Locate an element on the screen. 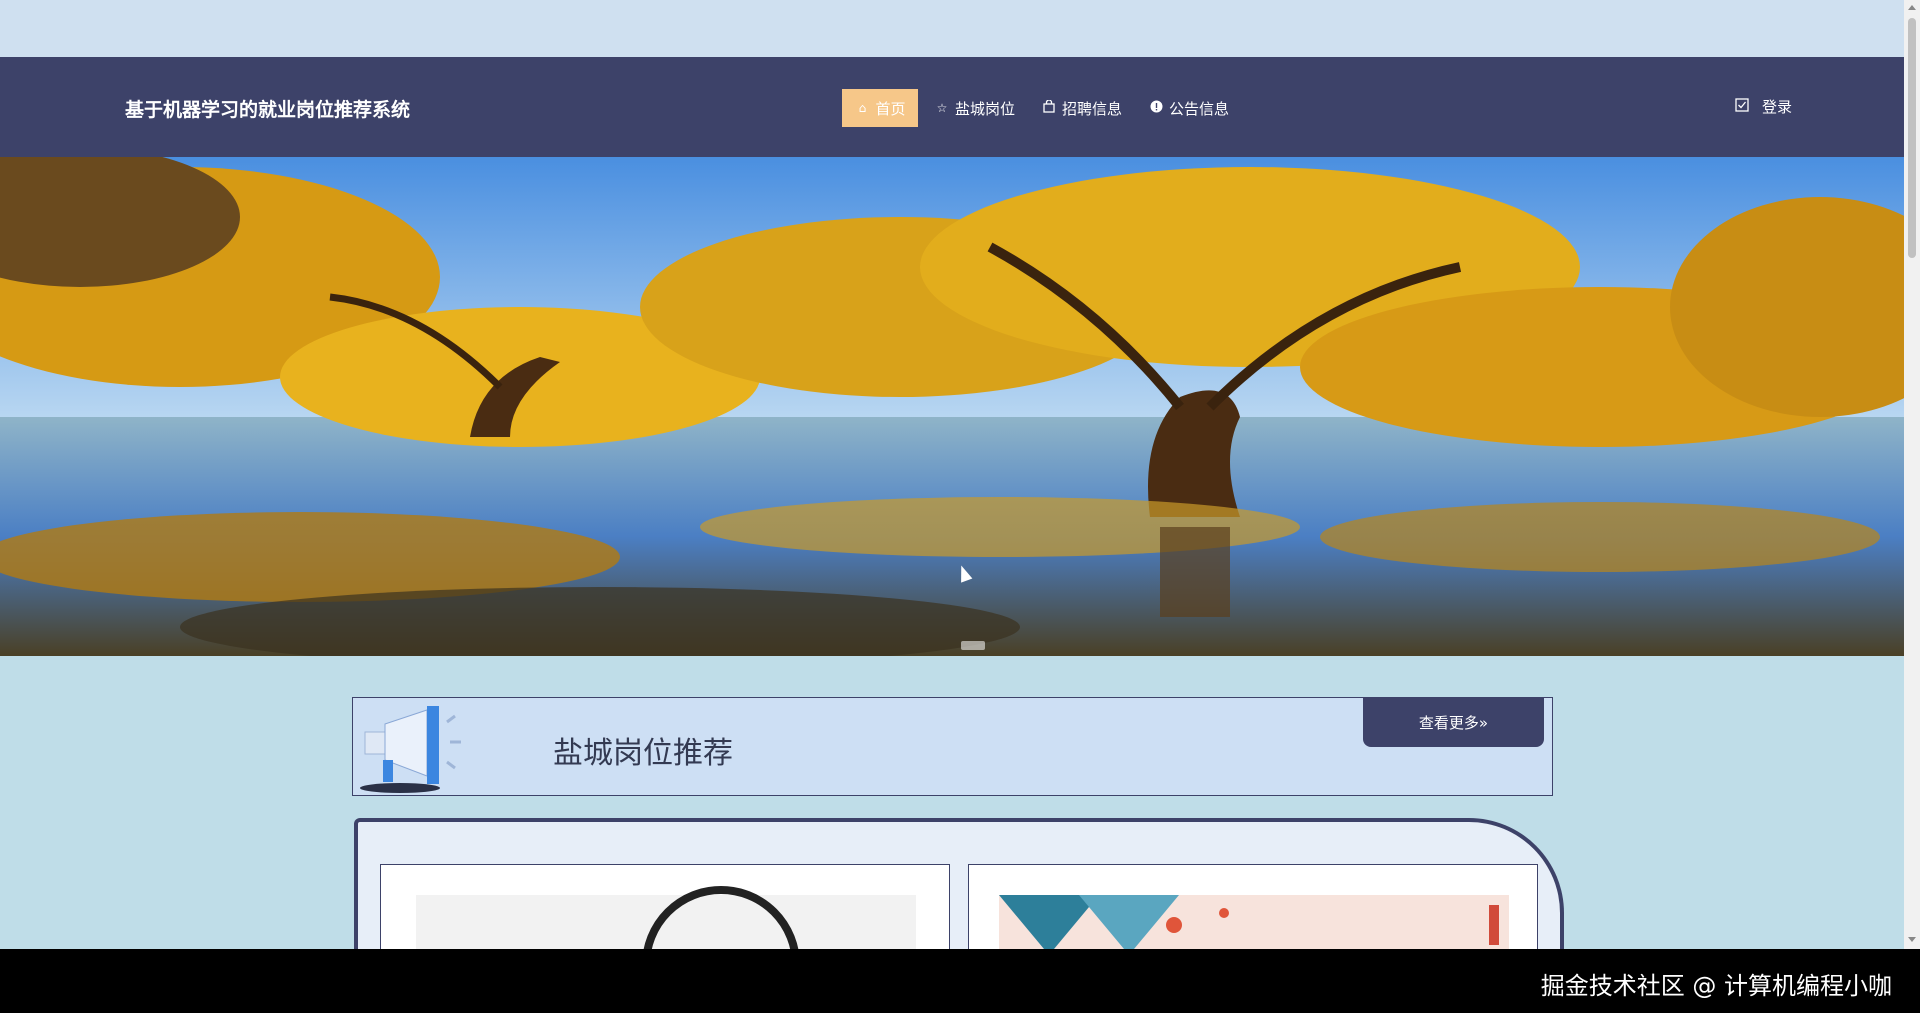 The image size is (1920, 1013). main-nav: ⌂ 首页 ☆ 盐城岗位 招聘信息 公告信息 is located at coordinates (1043, 108).